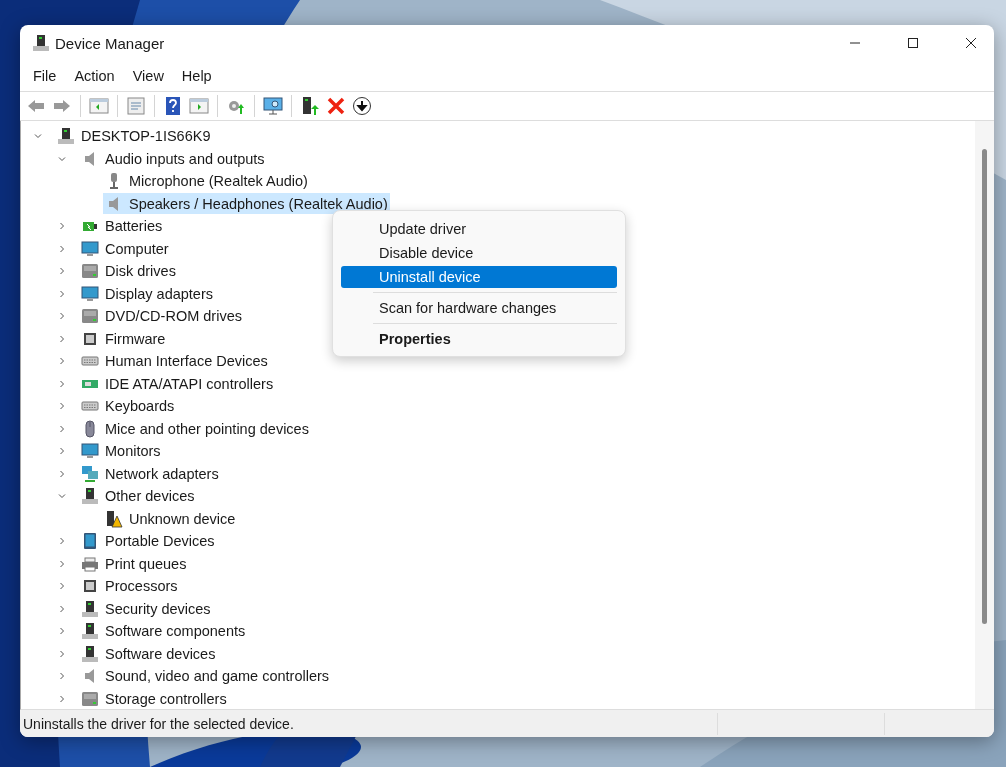  I want to click on context-menu-item: Properties, so click(479, 339).